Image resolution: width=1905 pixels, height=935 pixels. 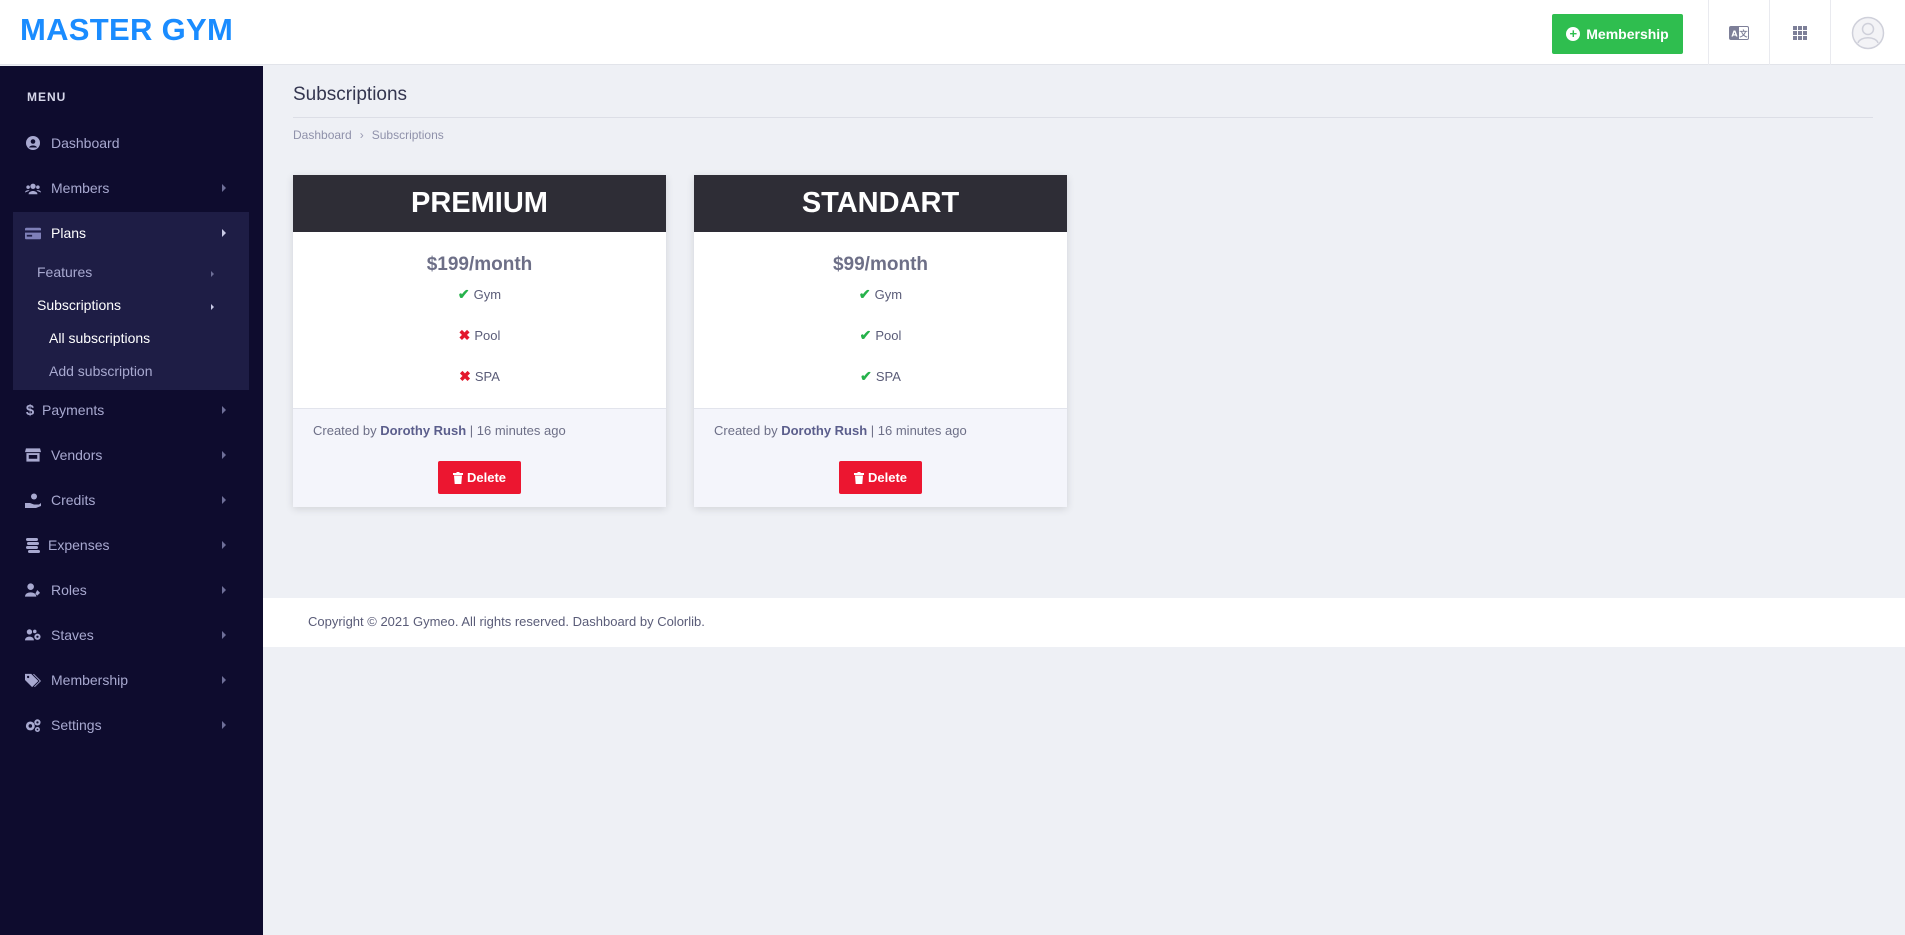 I want to click on sidebar-item-label: Expenses, so click(x=79, y=545).